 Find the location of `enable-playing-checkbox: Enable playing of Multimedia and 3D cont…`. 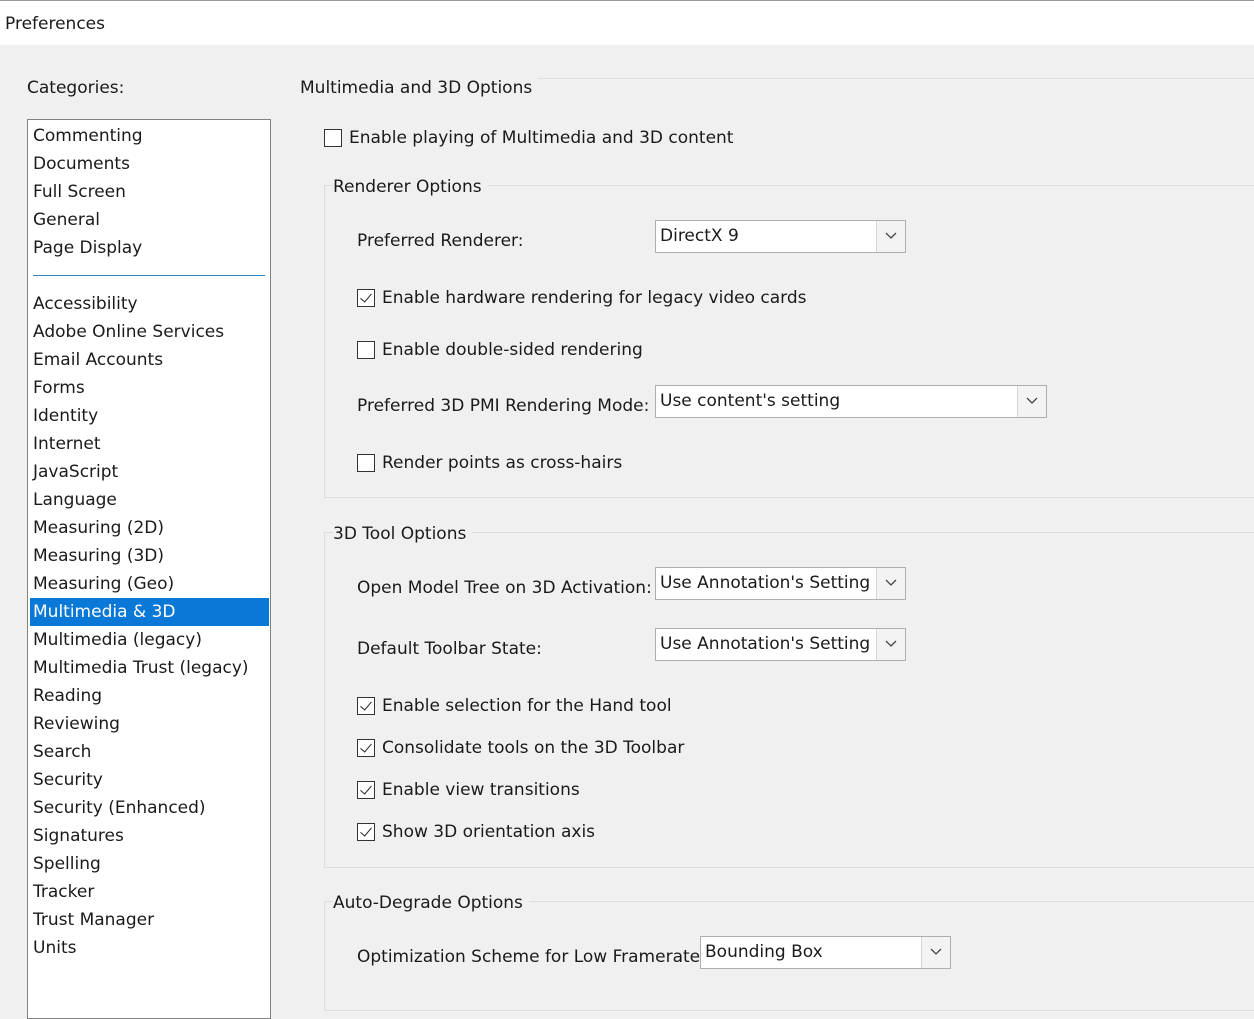

enable-playing-checkbox: Enable playing of Multimedia and 3D cont… is located at coordinates (528, 138).